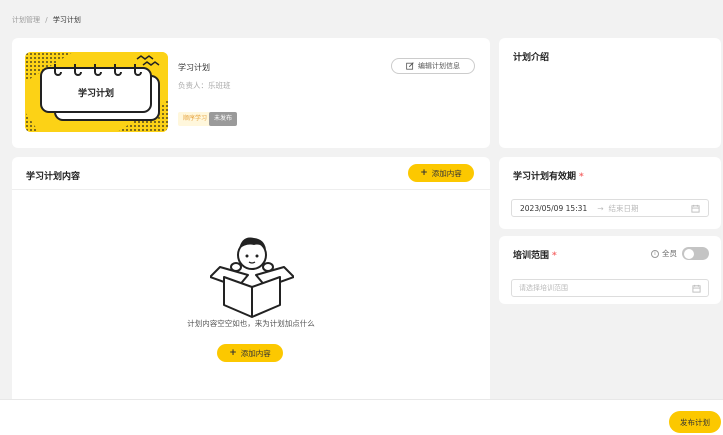  I want to click on end-date-placeholder: 结束日期, so click(624, 208).